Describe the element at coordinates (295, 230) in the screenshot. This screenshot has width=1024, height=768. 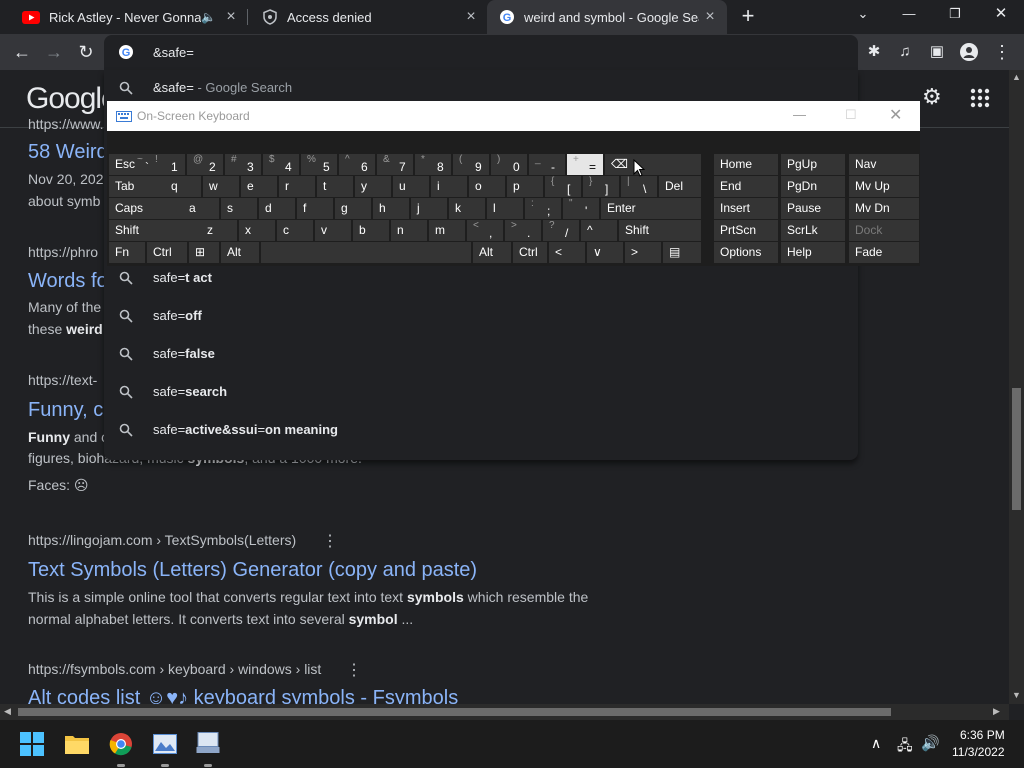
I see `osk-key-c: c` at that location.